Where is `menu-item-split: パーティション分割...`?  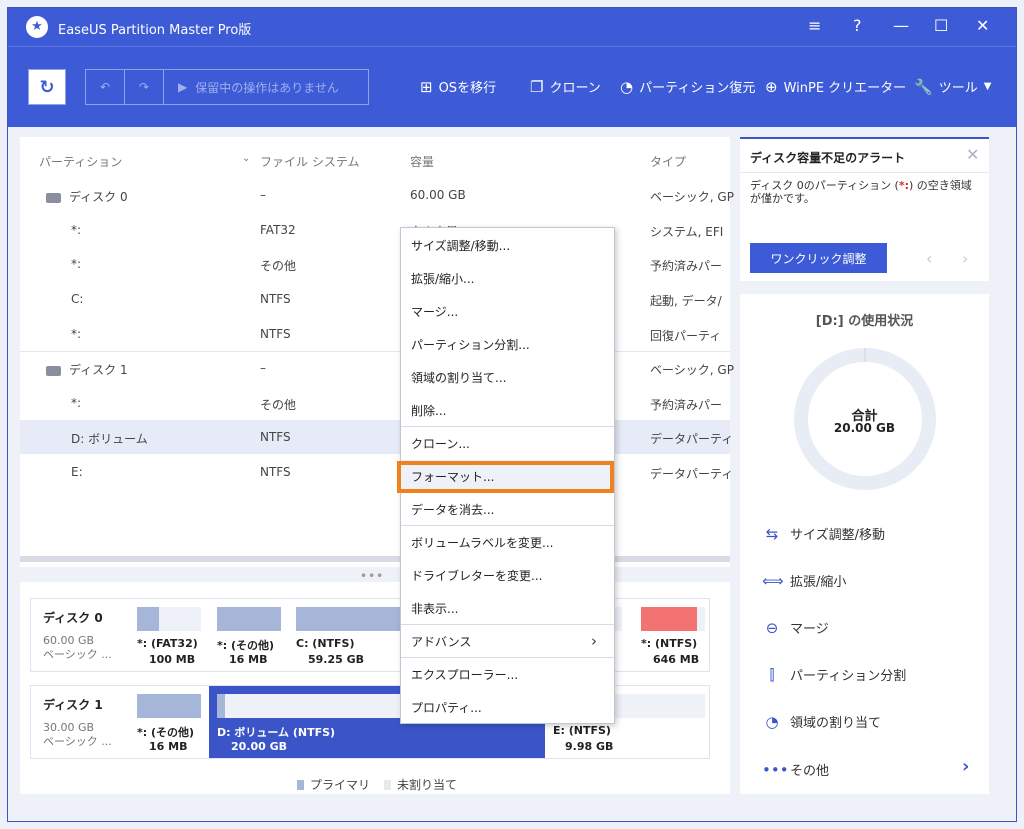
menu-item-split: パーティション分割... is located at coordinates (507, 344).